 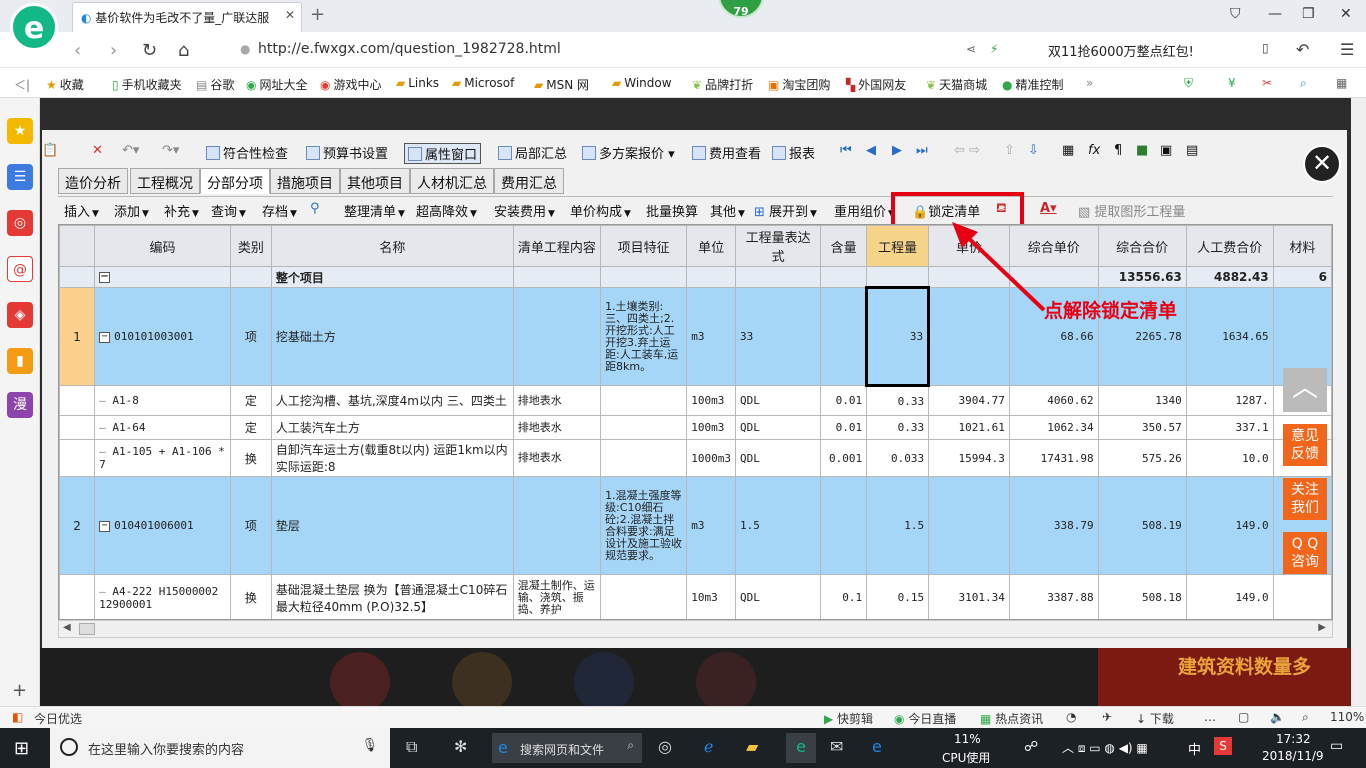 I want to click on labor-cost-cell: 1634.65, so click(x=1229, y=336).